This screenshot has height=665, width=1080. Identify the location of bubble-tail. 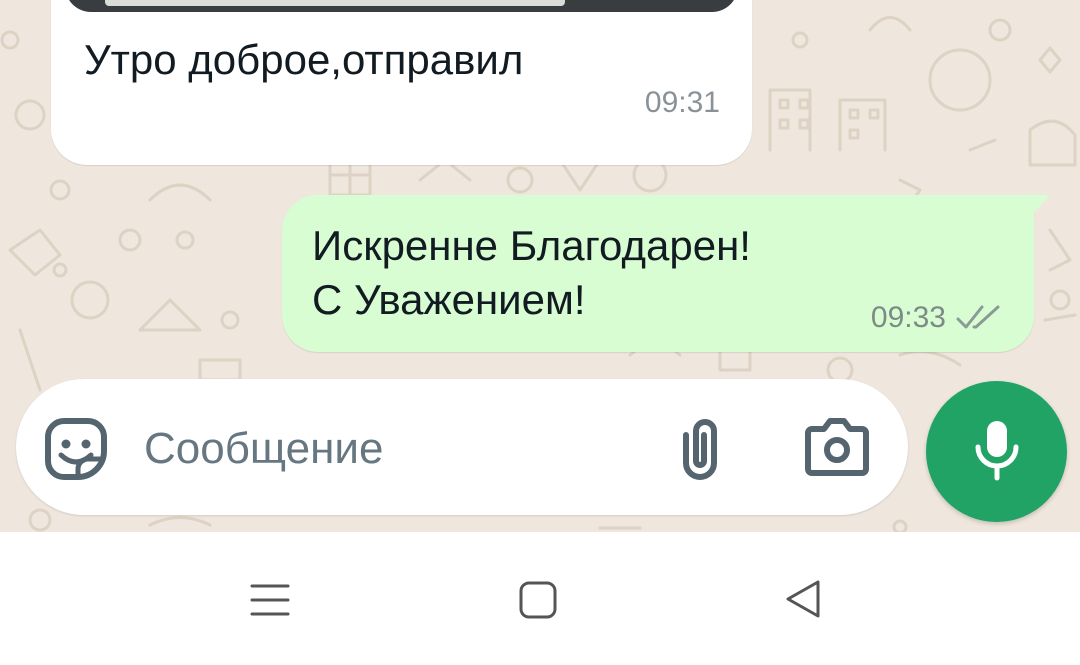
(1041, 205).